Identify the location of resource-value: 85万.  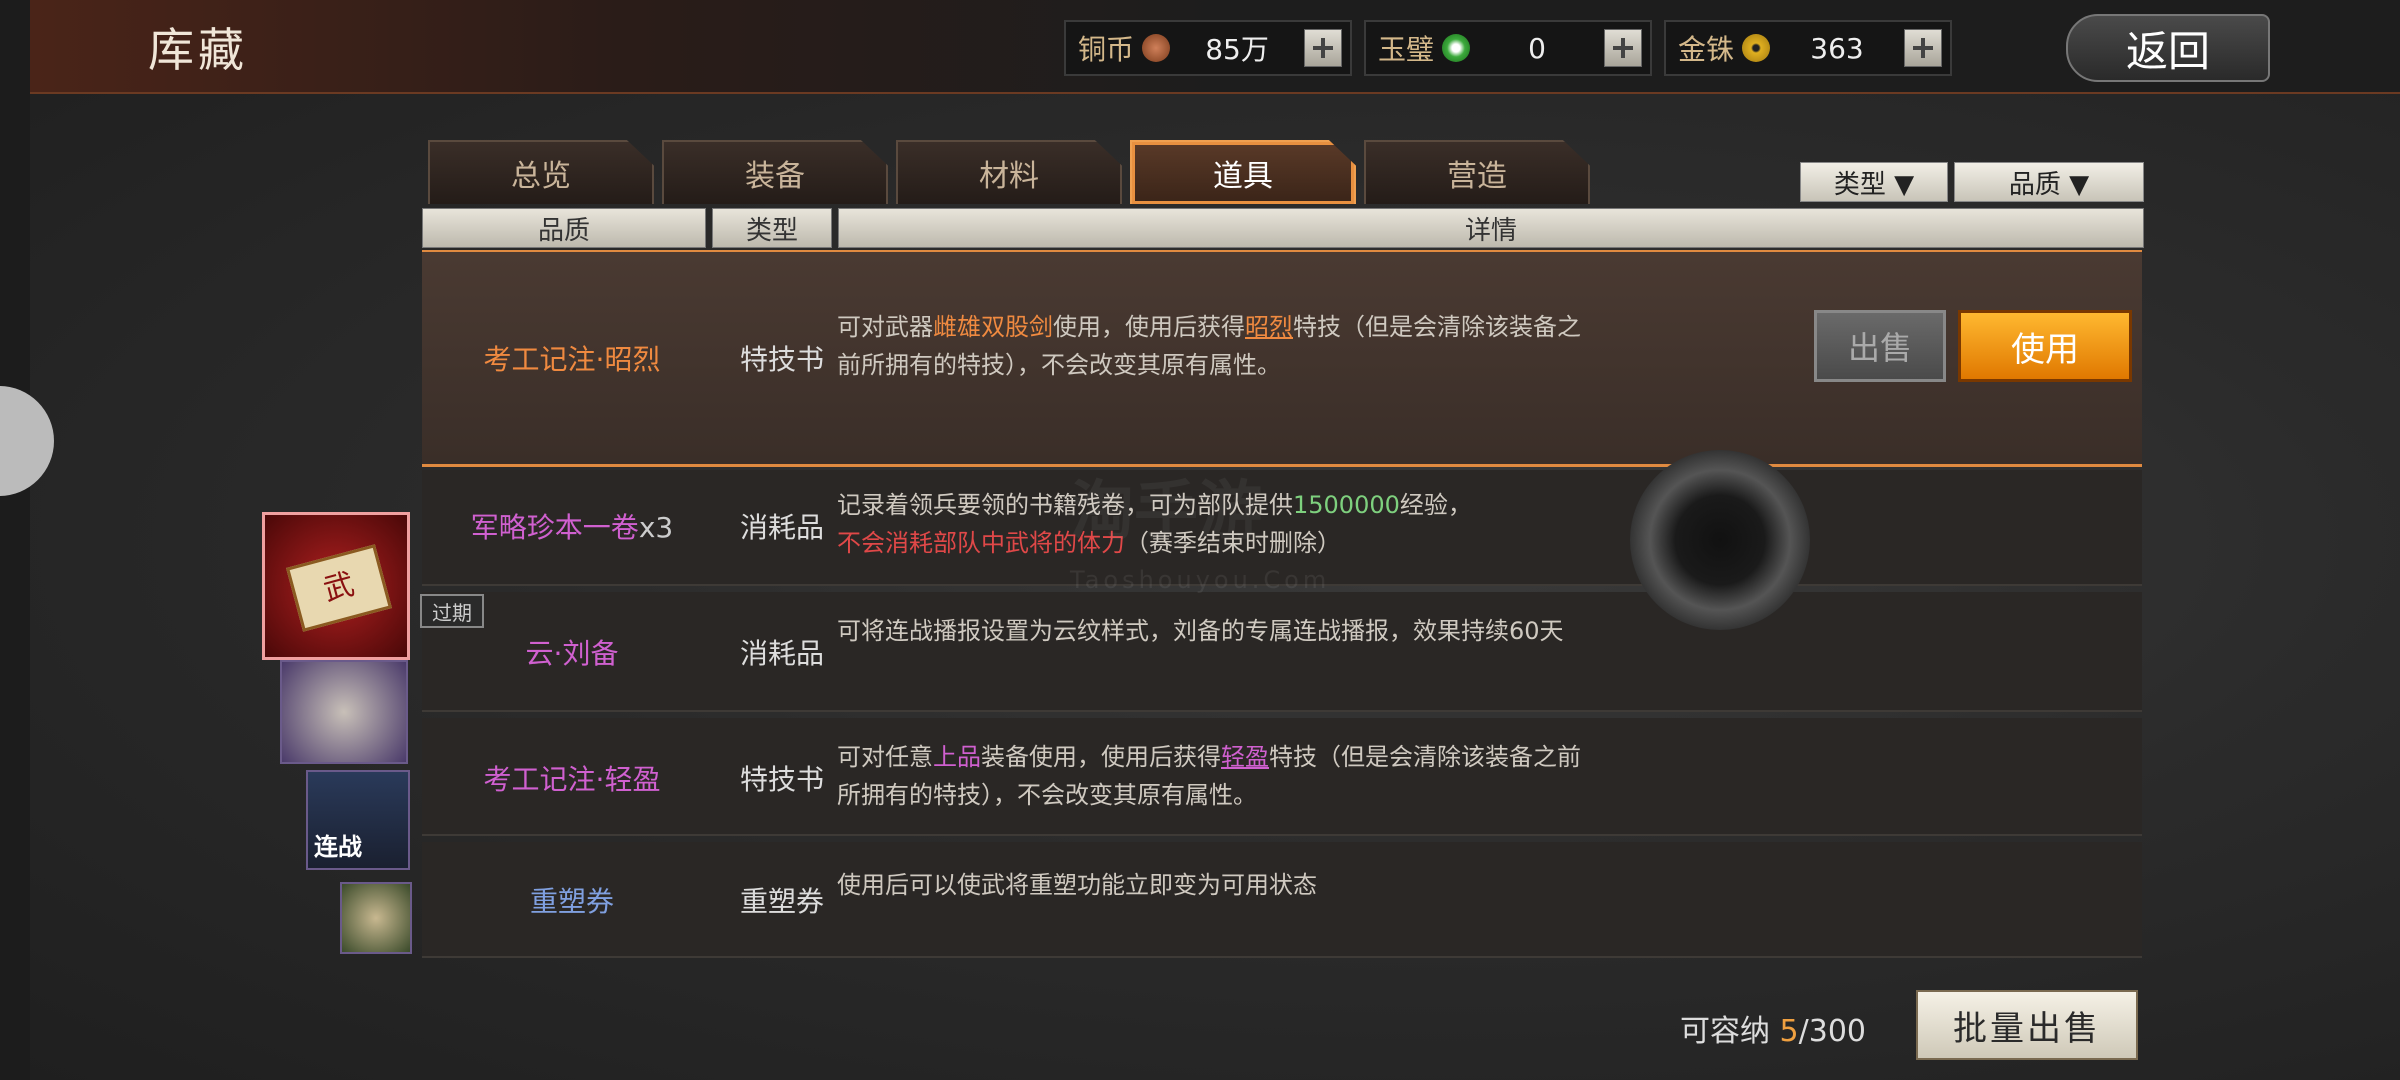
(1237, 49).